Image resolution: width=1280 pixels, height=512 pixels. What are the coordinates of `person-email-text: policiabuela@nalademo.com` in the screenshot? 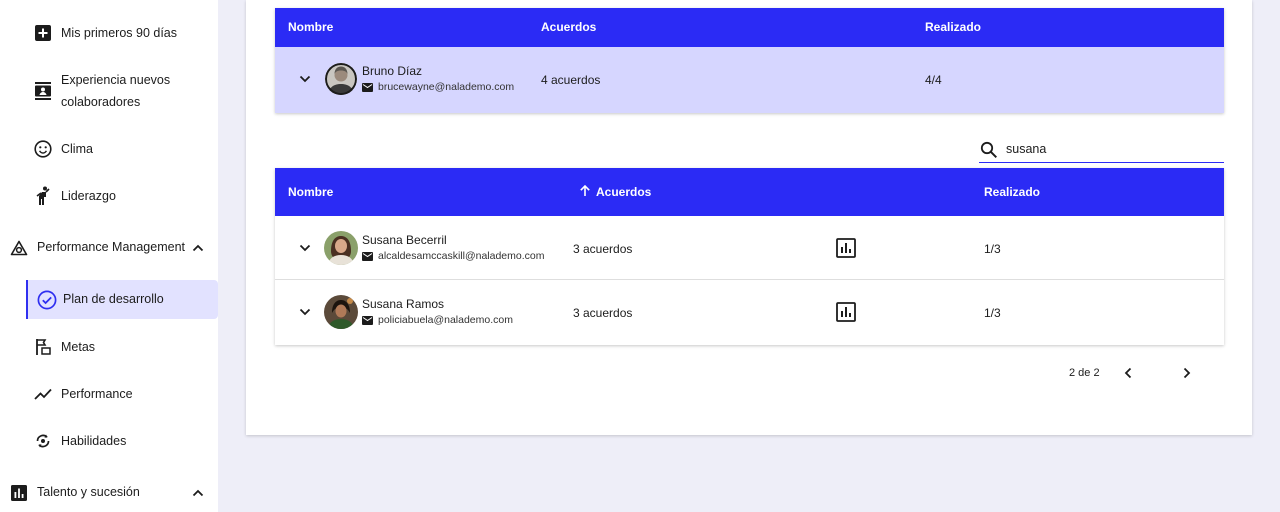 It's located at (445, 320).